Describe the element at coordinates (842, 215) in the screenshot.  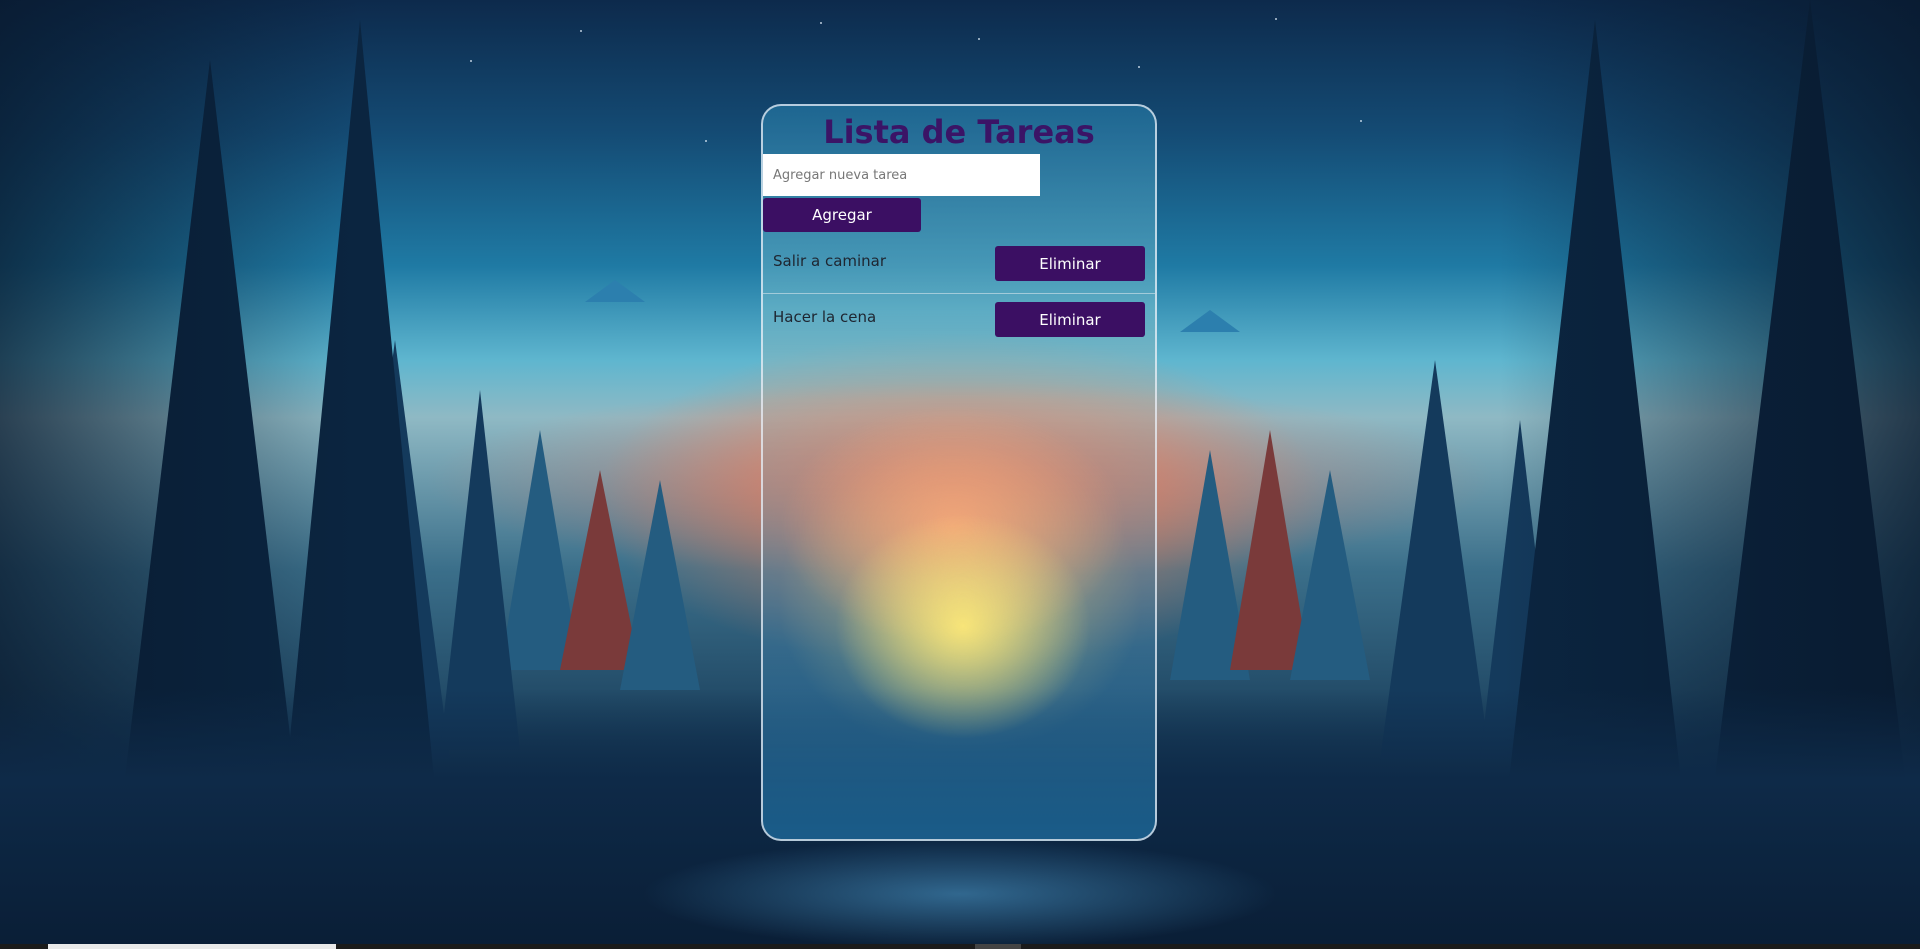
I see `add-task-button: Agregar` at that location.